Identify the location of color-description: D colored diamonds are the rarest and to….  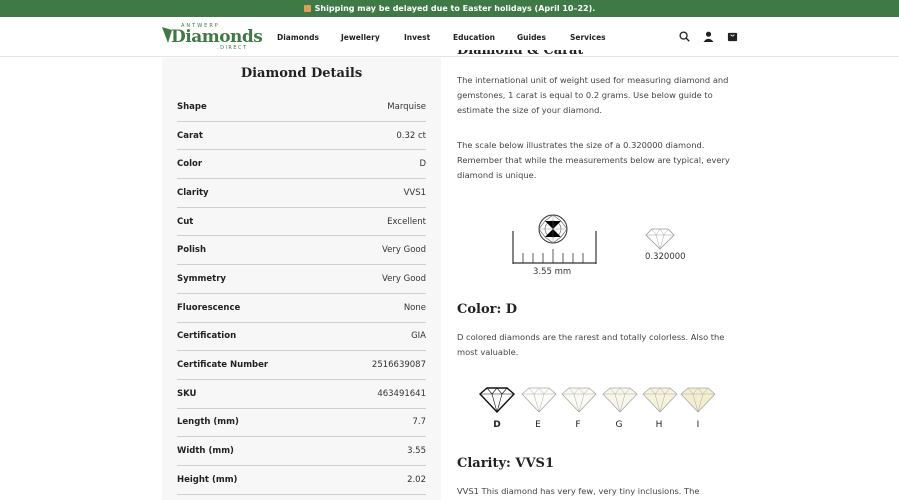
(591, 344).